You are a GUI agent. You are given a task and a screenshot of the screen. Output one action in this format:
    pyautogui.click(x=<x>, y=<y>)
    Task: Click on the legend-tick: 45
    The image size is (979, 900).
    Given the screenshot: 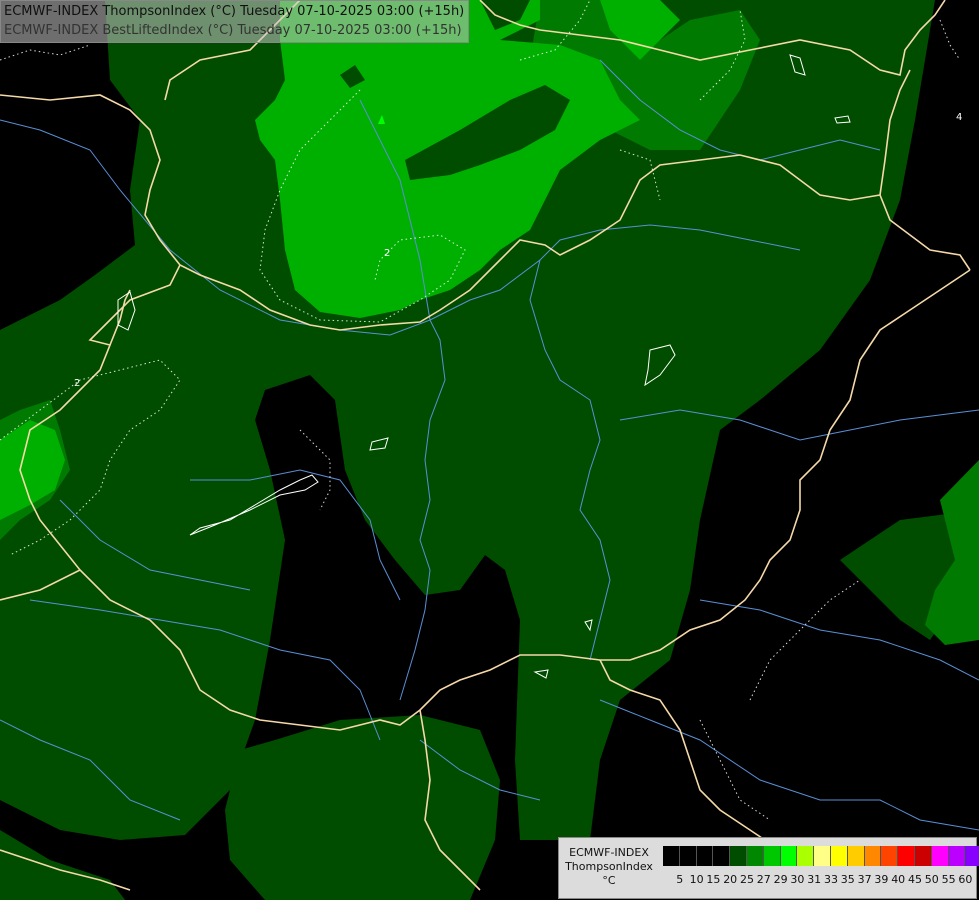 What is the action you would take?
    pyautogui.click(x=915, y=879)
    